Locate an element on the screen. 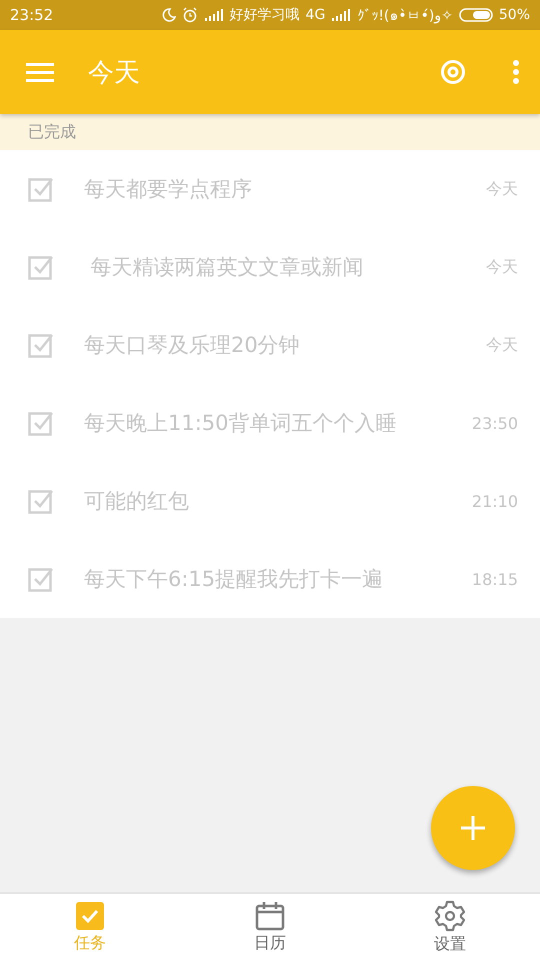 This screenshot has height=960, width=540. task-item: 每天下午6:15提醒我先打卡一遍 18:15 is located at coordinates (270, 579).